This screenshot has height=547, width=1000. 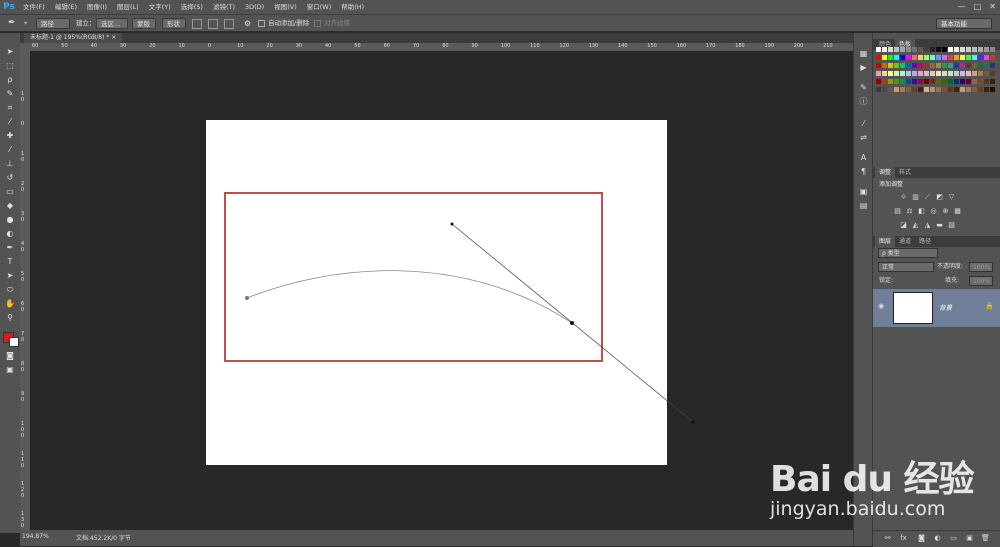 I want to click on tab-layers: 图层, so click(x=885, y=241).